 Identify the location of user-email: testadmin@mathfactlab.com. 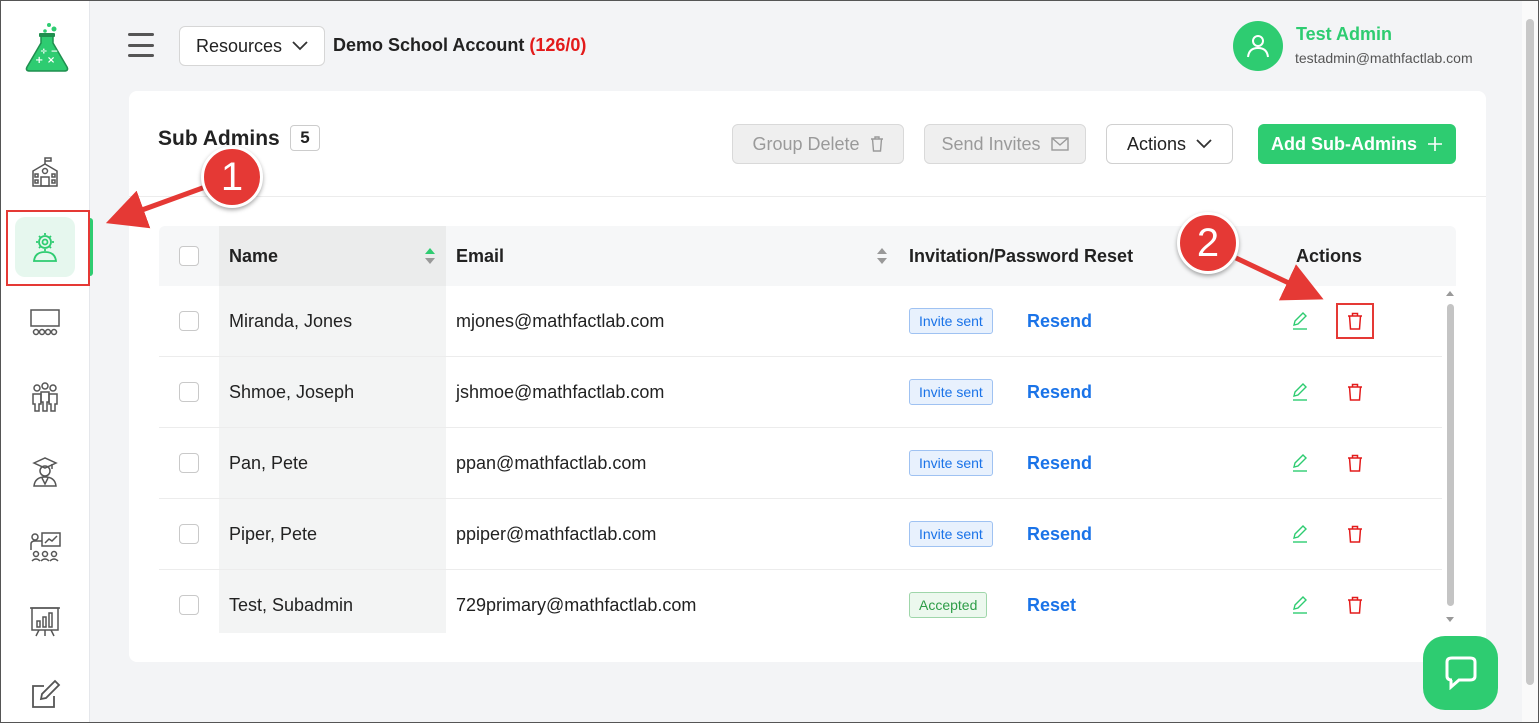
(1384, 58).